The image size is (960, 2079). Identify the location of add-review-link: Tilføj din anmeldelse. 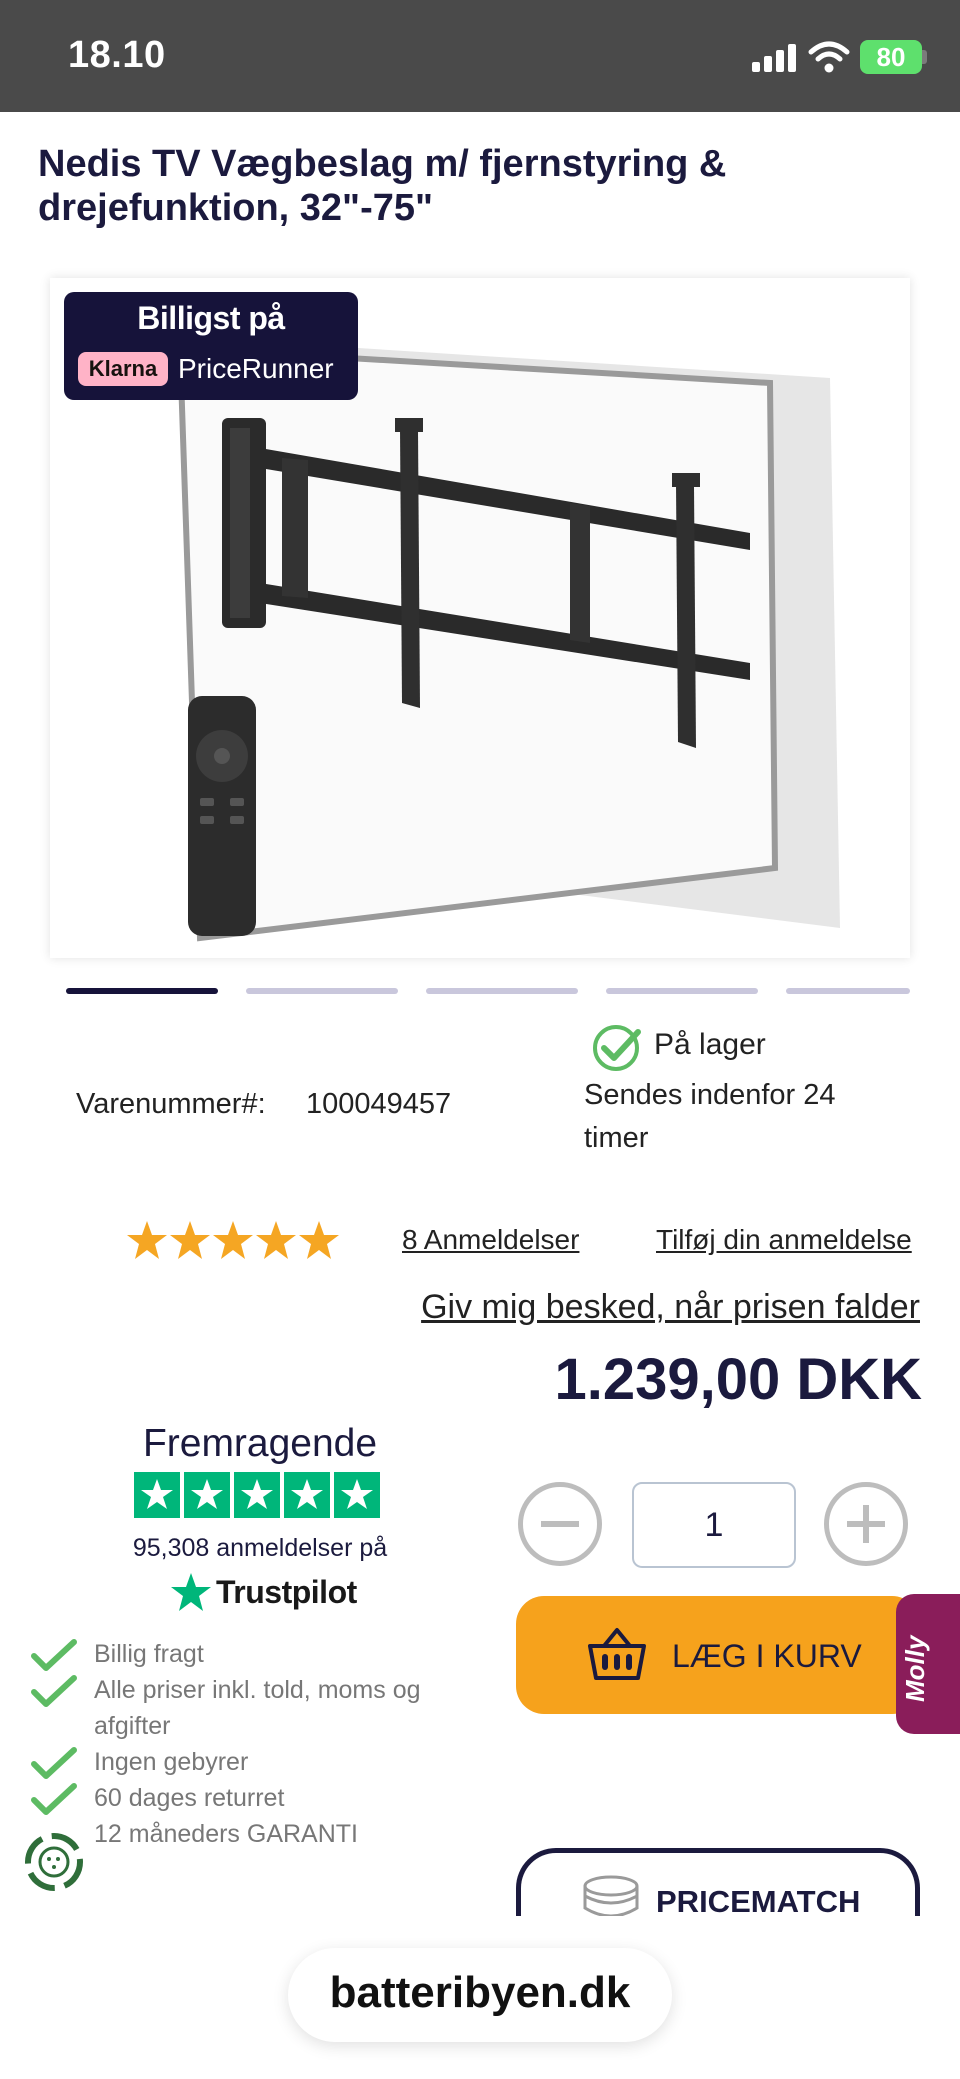
(784, 1240).